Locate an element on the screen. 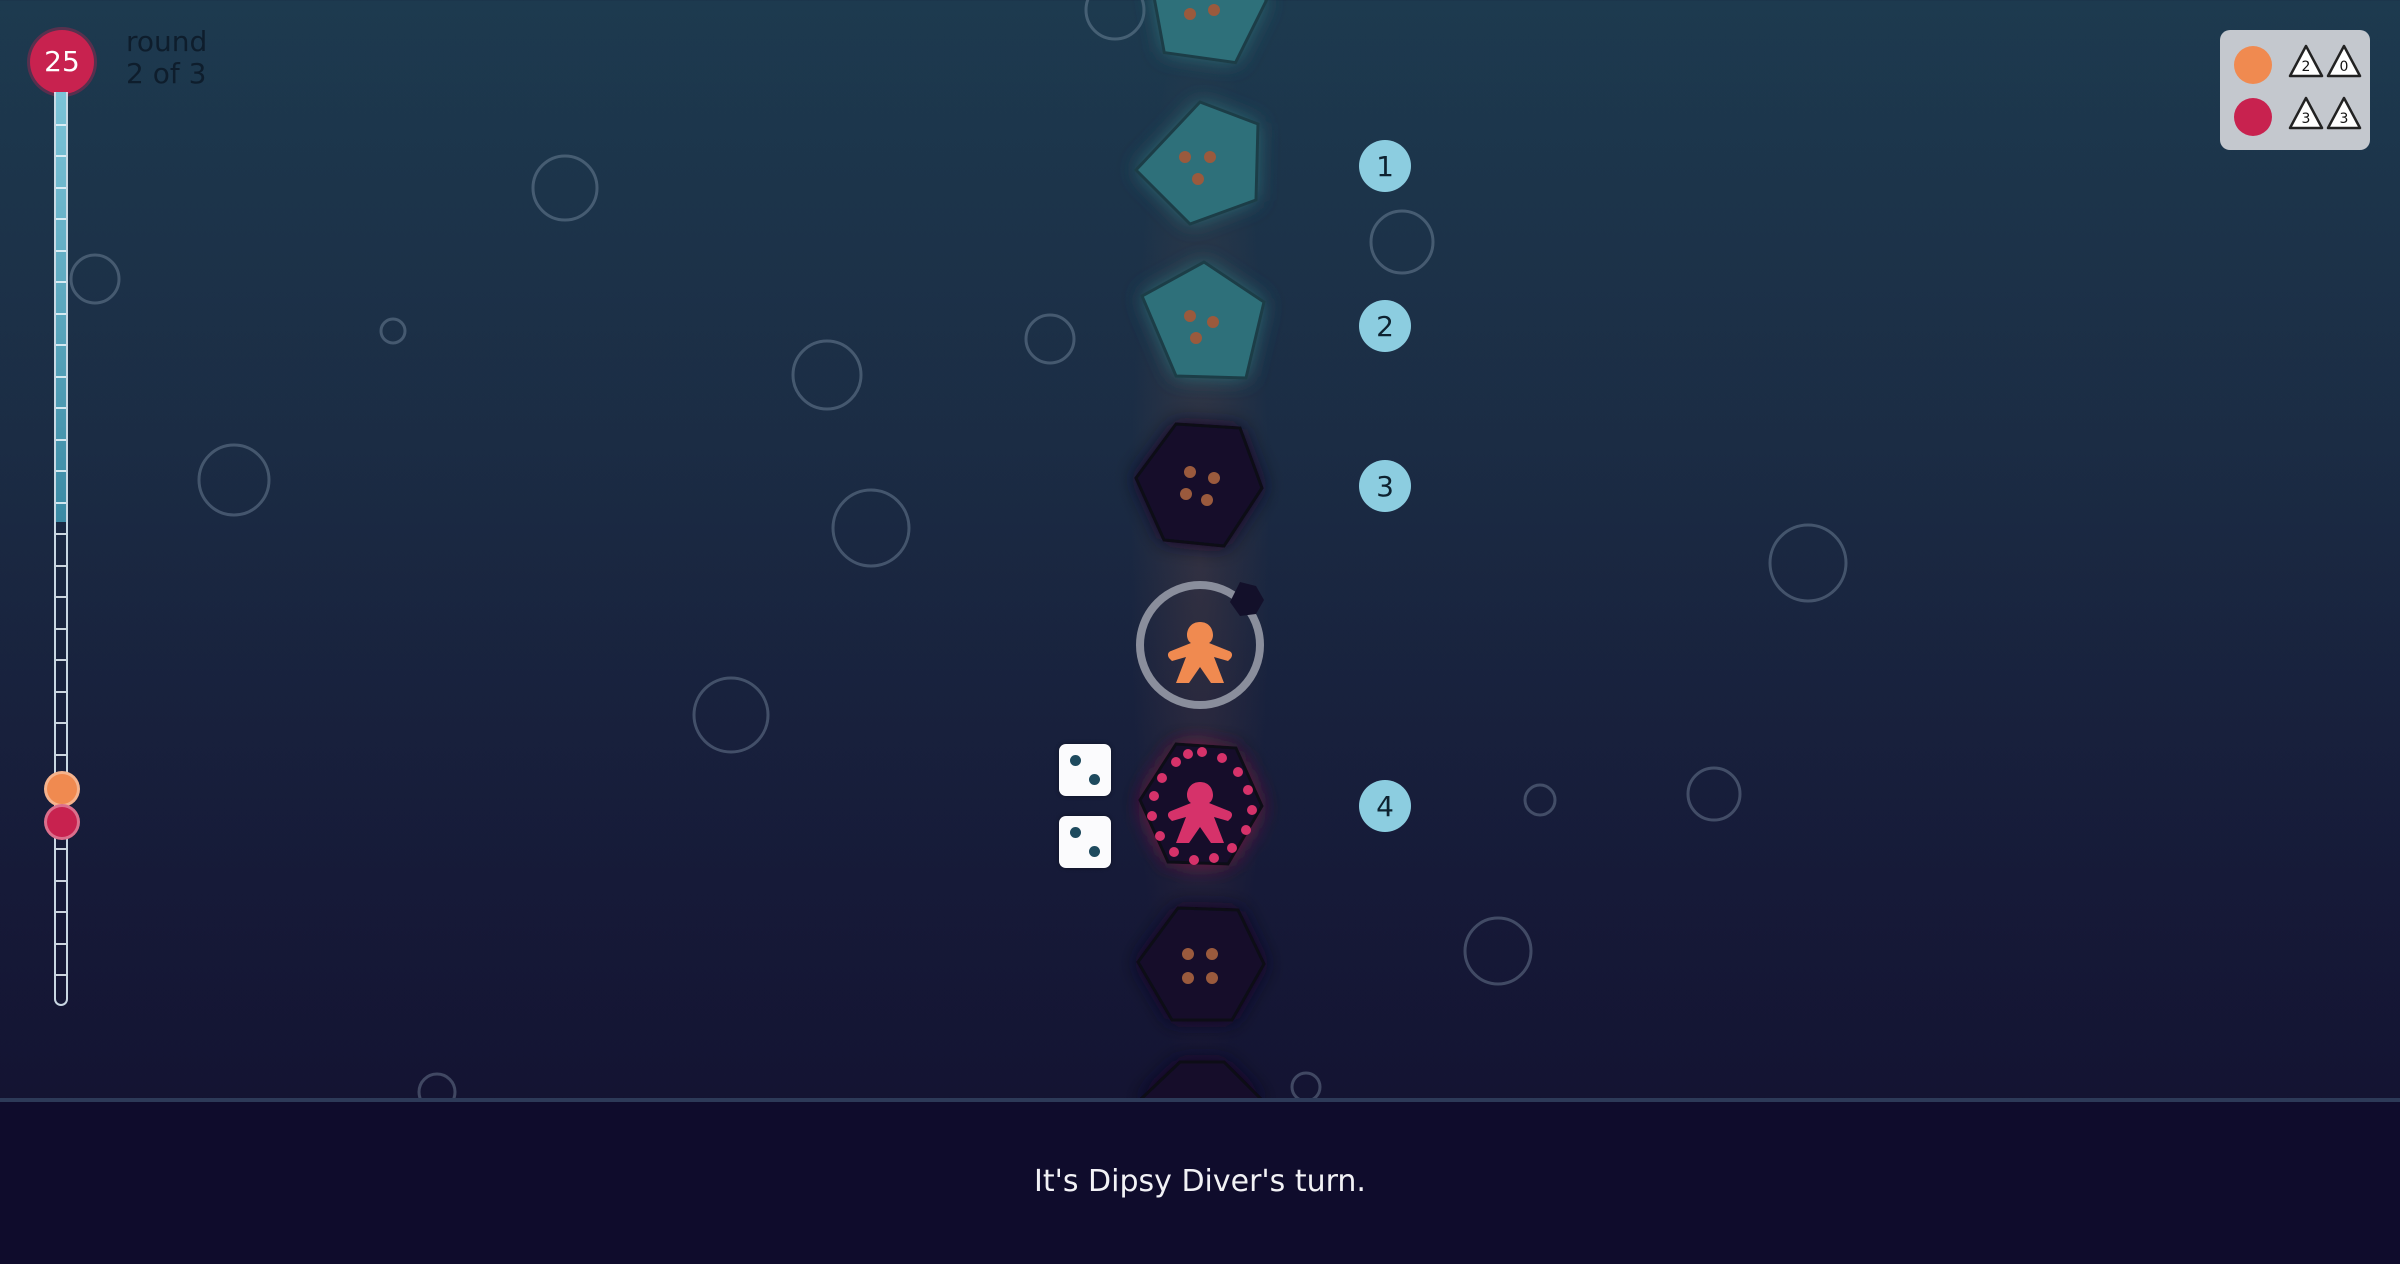  round-indicator: round 2 of 3 is located at coordinates (166, 58).